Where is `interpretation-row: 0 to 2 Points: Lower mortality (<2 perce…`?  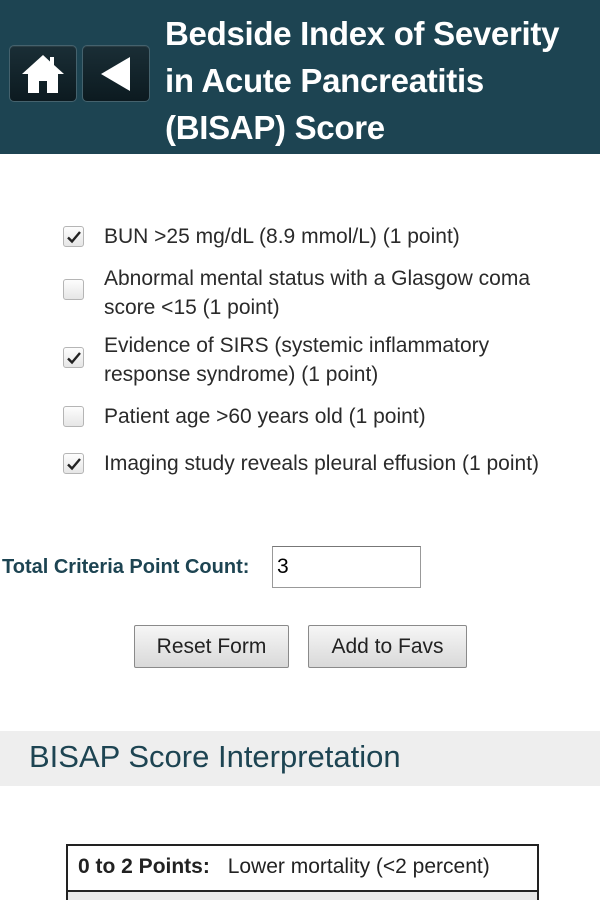 interpretation-row: 0 to 2 Points: Lower mortality (<2 perce… is located at coordinates (302, 869).